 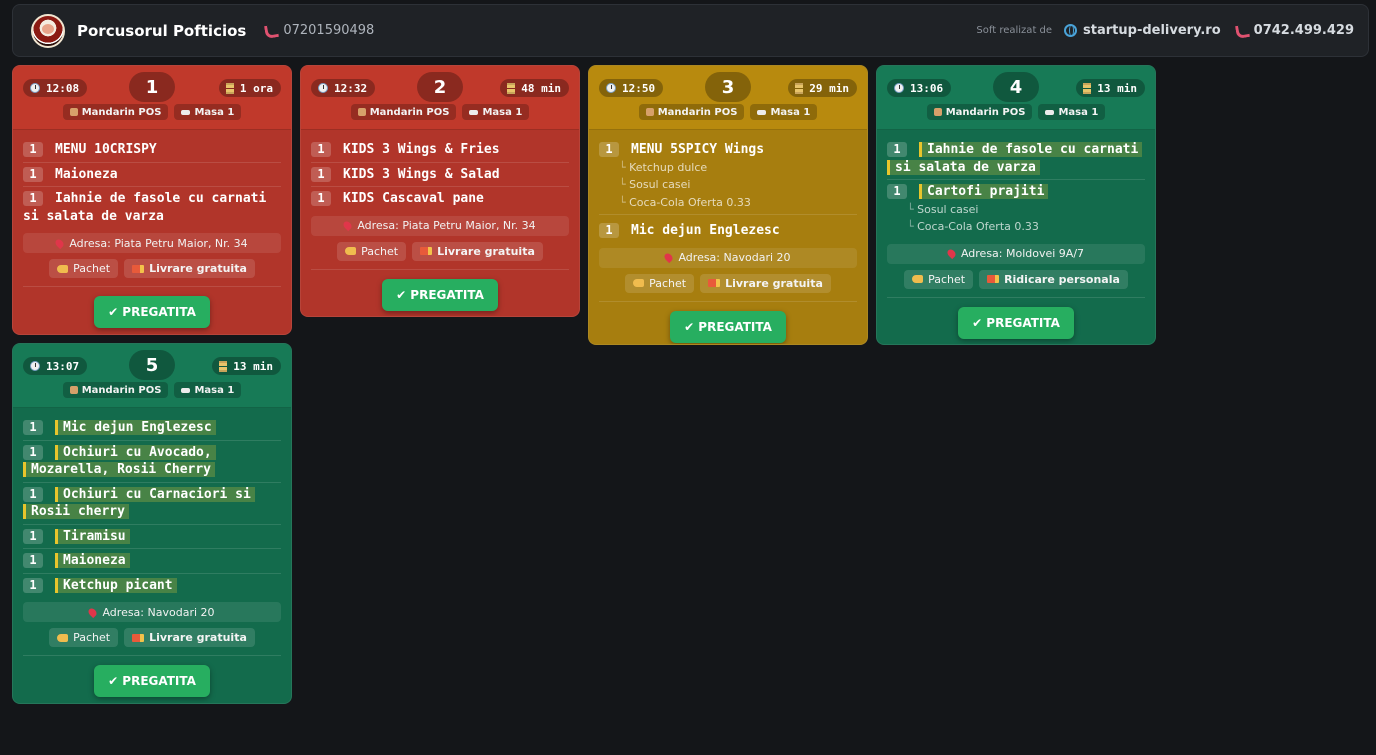 I want to click on delivery-address: Adresa: Piata Petru Maior, Nr. 34, so click(x=152, y=243).